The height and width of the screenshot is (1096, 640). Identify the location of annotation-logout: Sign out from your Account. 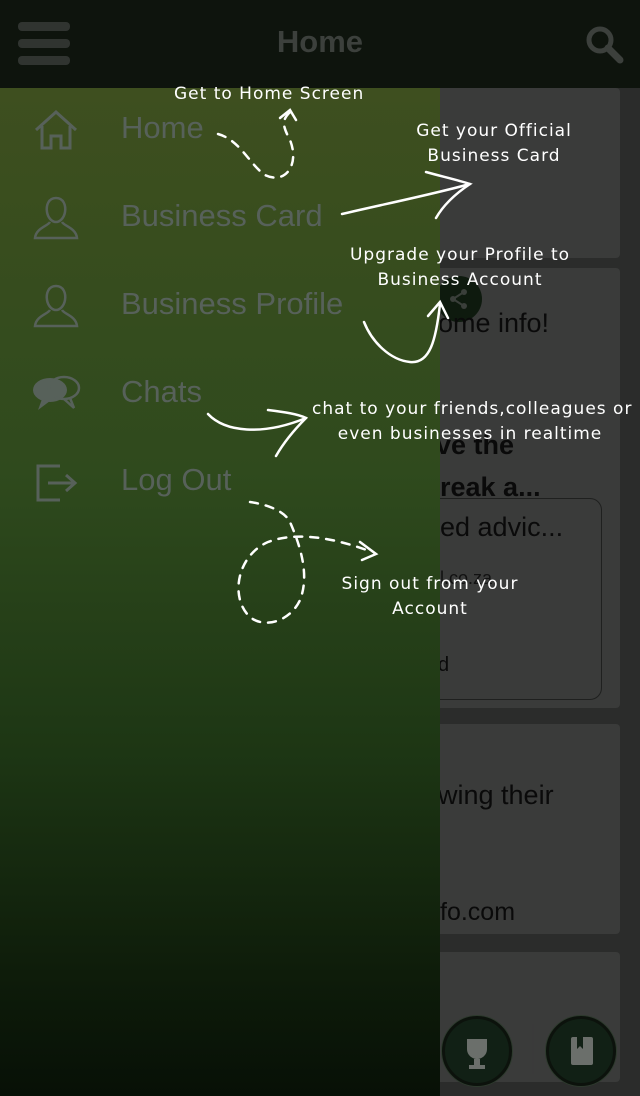
(430, 597).